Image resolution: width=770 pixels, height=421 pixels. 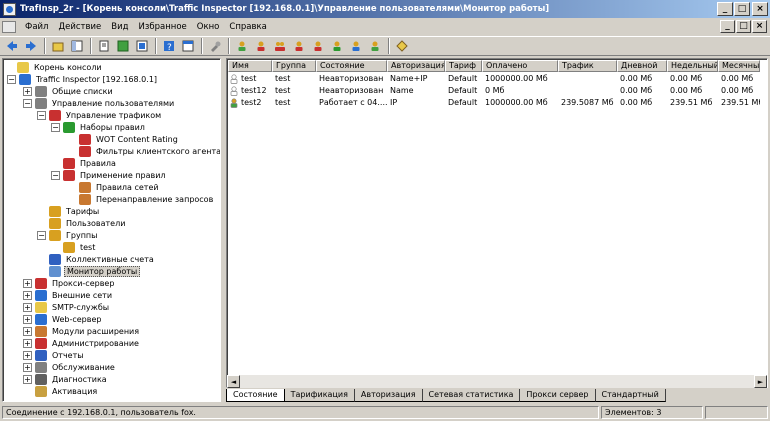 I want to click on export-list-icon, so click(x=141, y=46).